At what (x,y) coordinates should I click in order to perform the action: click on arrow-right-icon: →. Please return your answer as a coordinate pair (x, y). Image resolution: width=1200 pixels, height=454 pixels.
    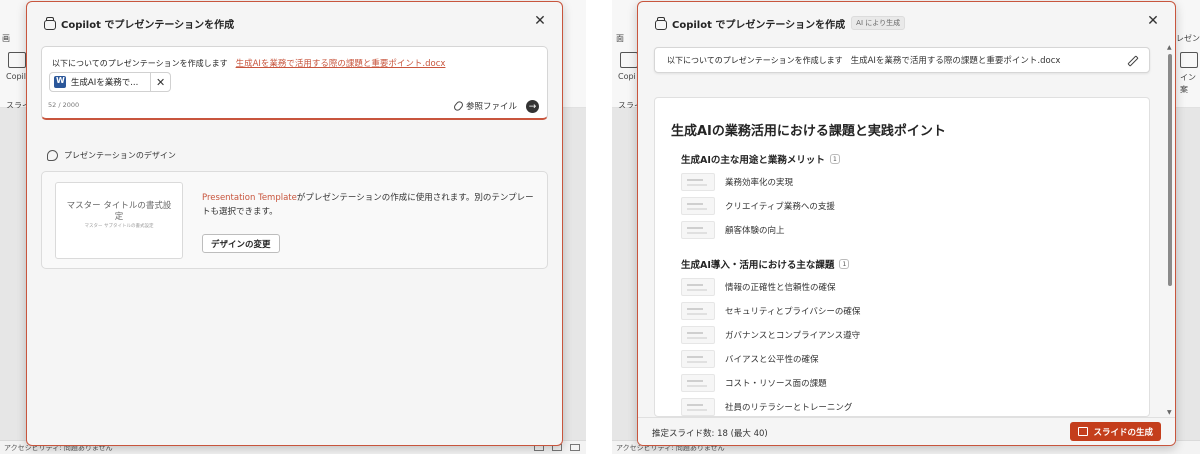
    Looking at the image, I should click on (532, 106).